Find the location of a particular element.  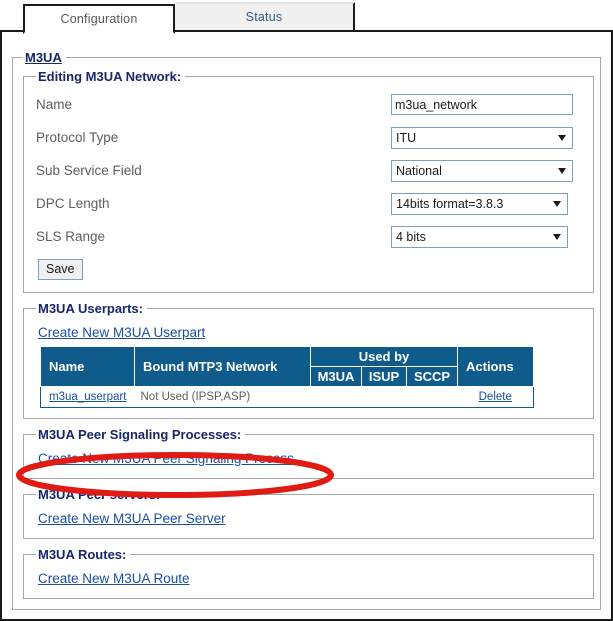

th-bound-mtp3-network: Bound MTP3 Network is located at coordinates (222, 366).